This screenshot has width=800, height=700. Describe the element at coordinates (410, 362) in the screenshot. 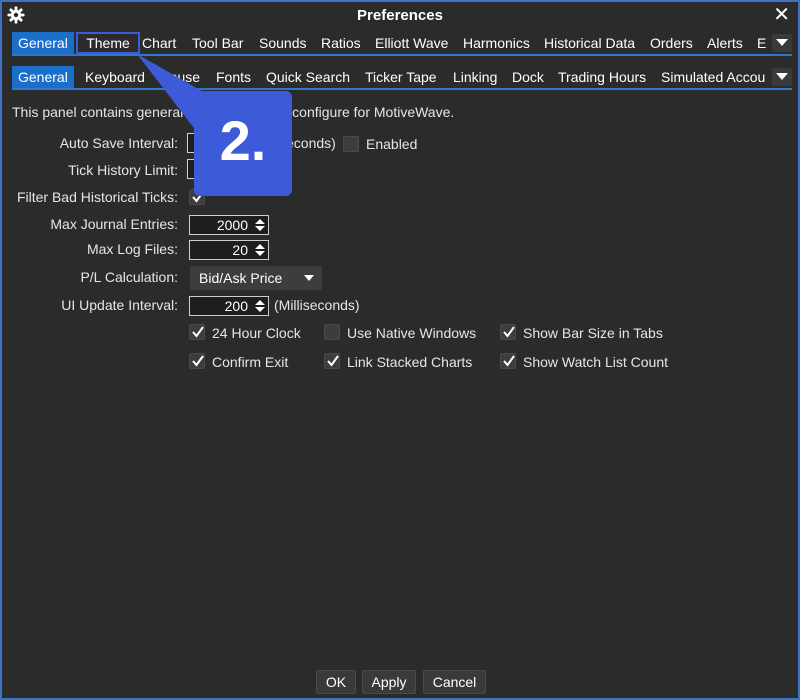

I see `option-link-stacked-charts-label: Link Stacked Charts` at that location.